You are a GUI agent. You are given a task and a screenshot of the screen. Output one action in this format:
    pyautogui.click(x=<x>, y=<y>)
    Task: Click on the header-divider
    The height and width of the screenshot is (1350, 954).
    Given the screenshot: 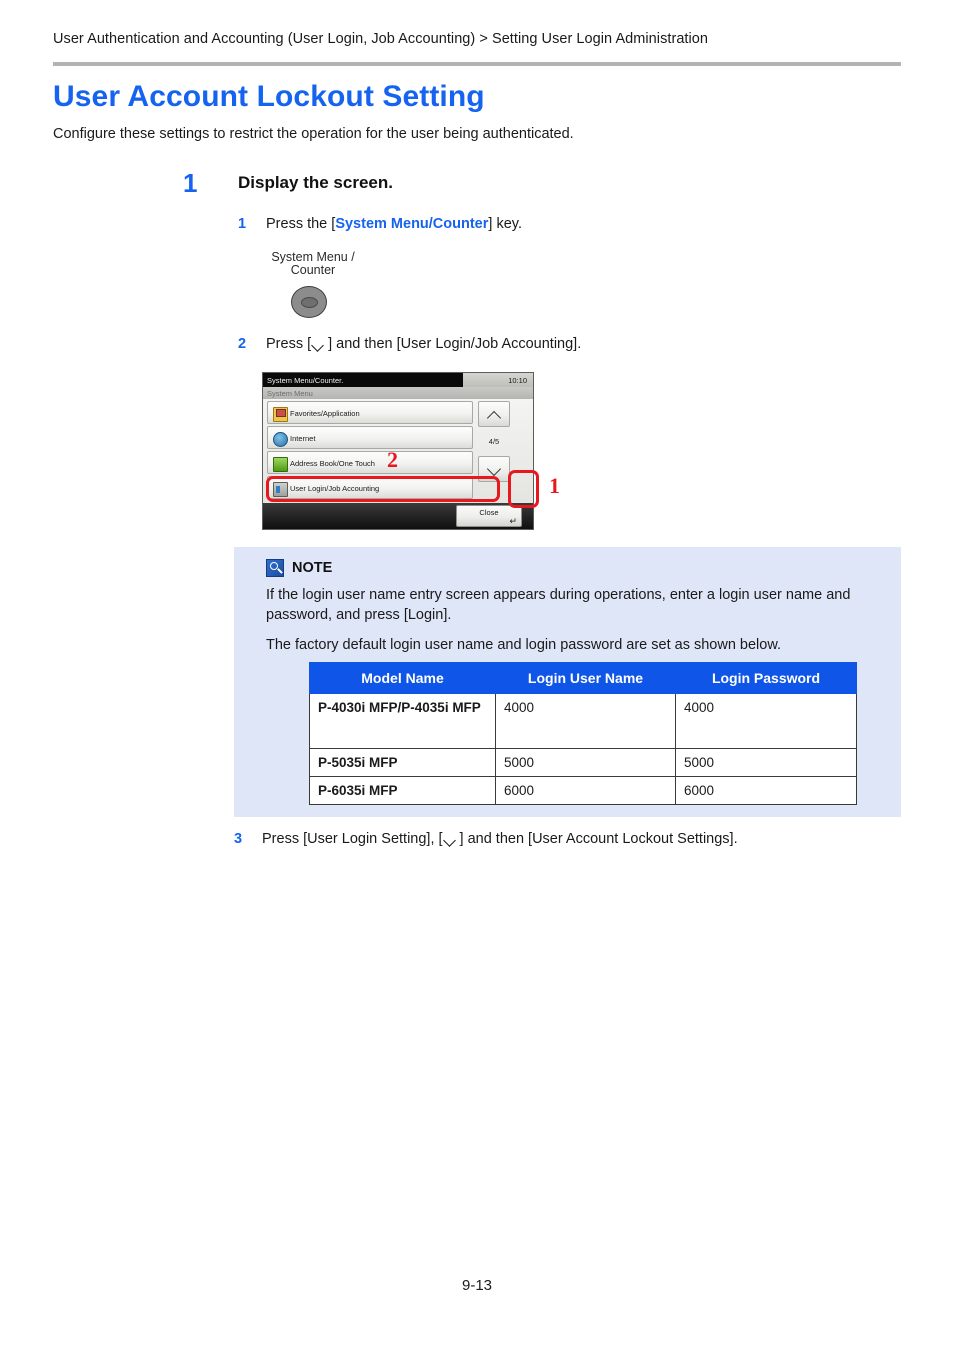 What is the action you would take?
    pyautogui.click(x=477, y=64)
    